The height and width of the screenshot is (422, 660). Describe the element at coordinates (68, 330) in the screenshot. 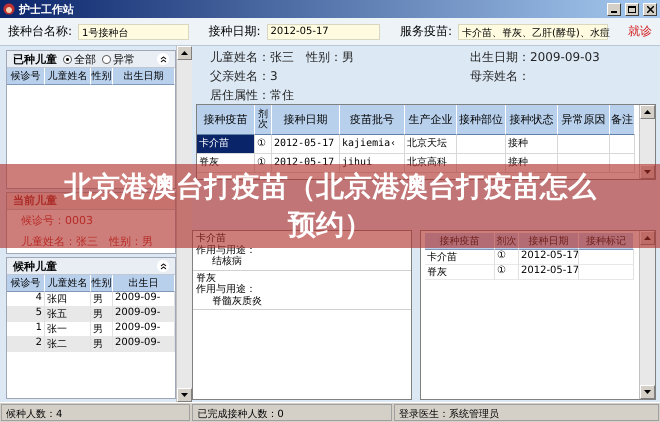

I see `table-cell: 张一` at that location.